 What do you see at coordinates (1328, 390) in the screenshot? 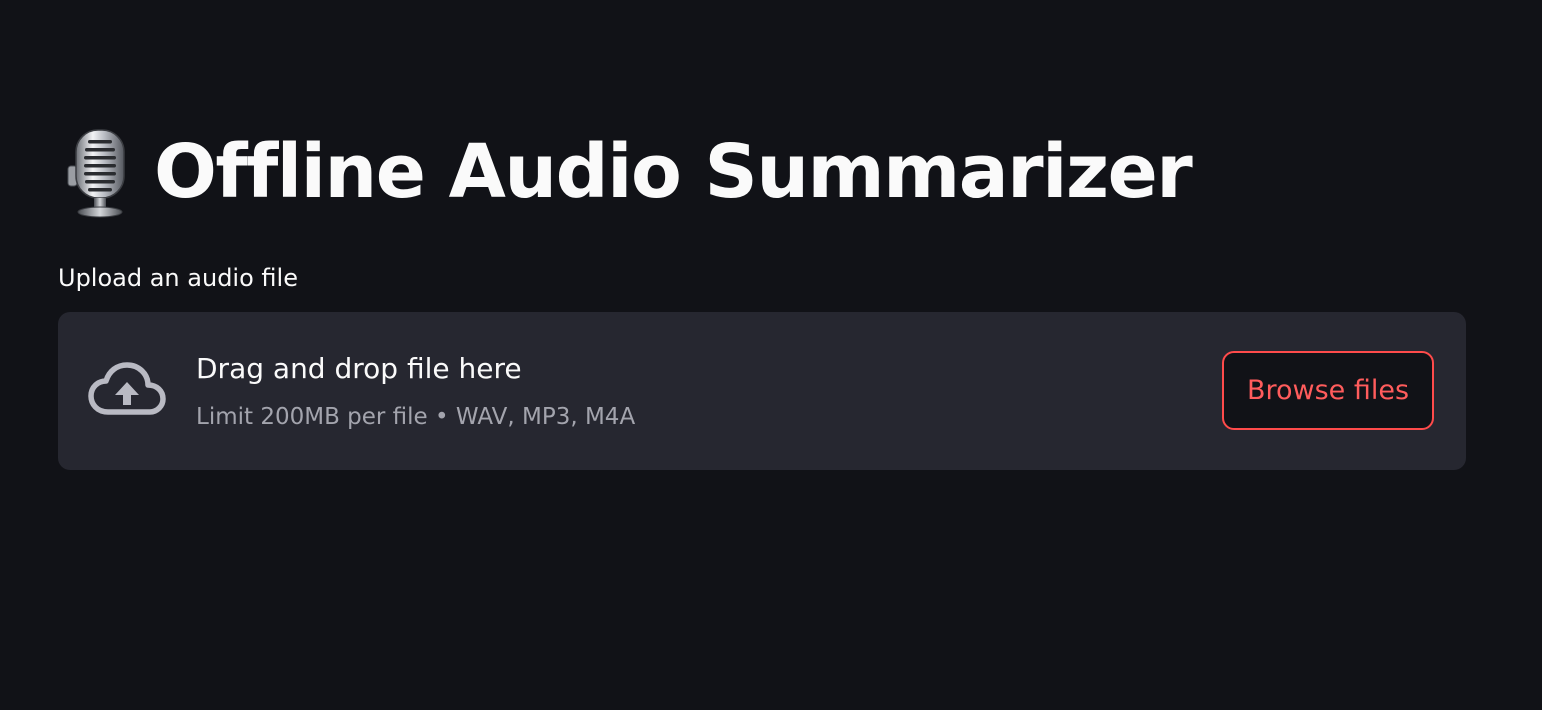
I see `browse-files-button: Browse files` at bounding box center [1328, 390].